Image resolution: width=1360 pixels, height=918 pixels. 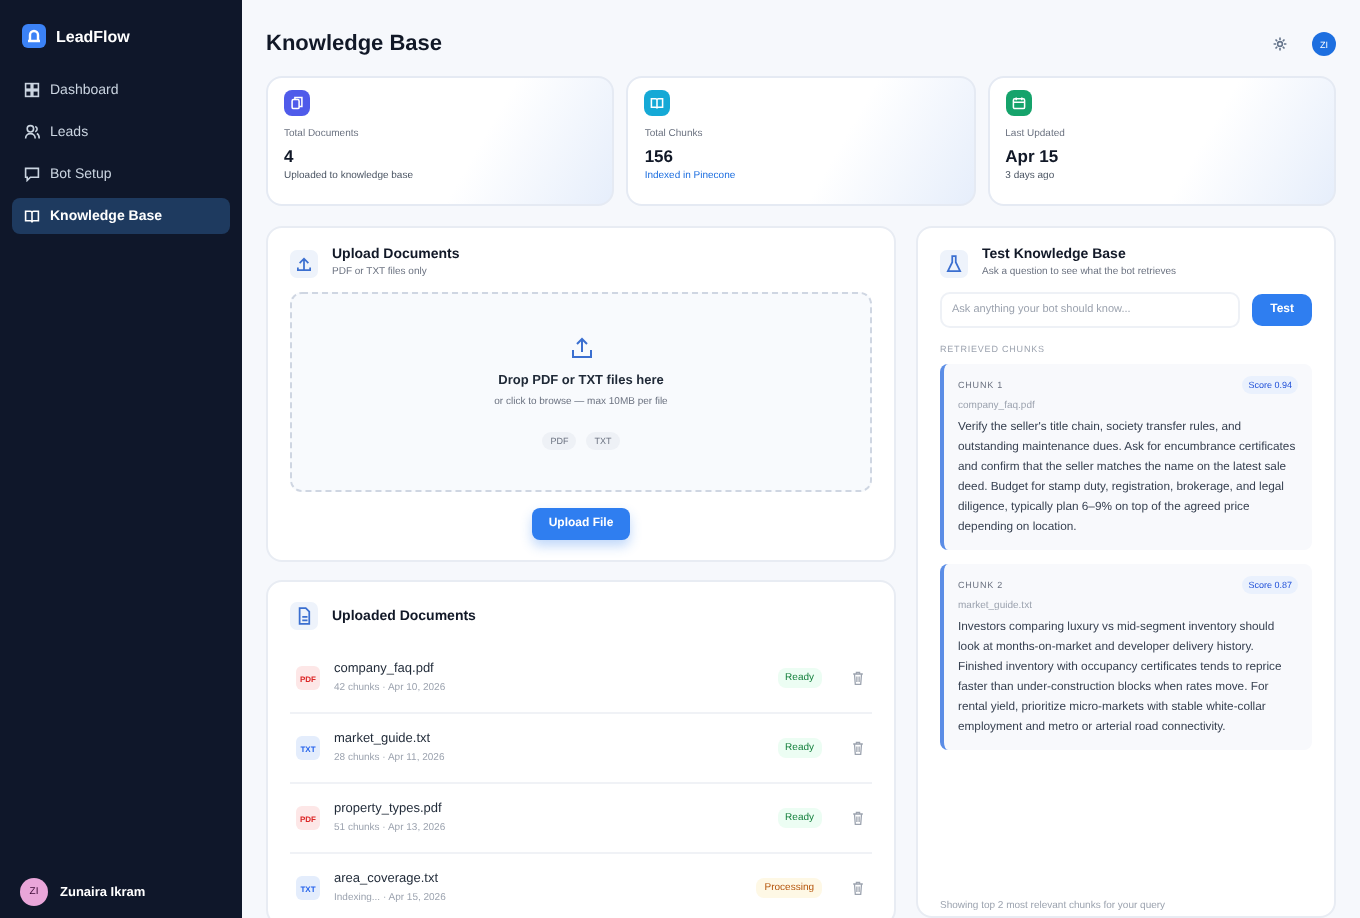 What do you see at coordinates (297, 103) in the screenshot?
I see `documents-icon` at bounding box center [297, 103].